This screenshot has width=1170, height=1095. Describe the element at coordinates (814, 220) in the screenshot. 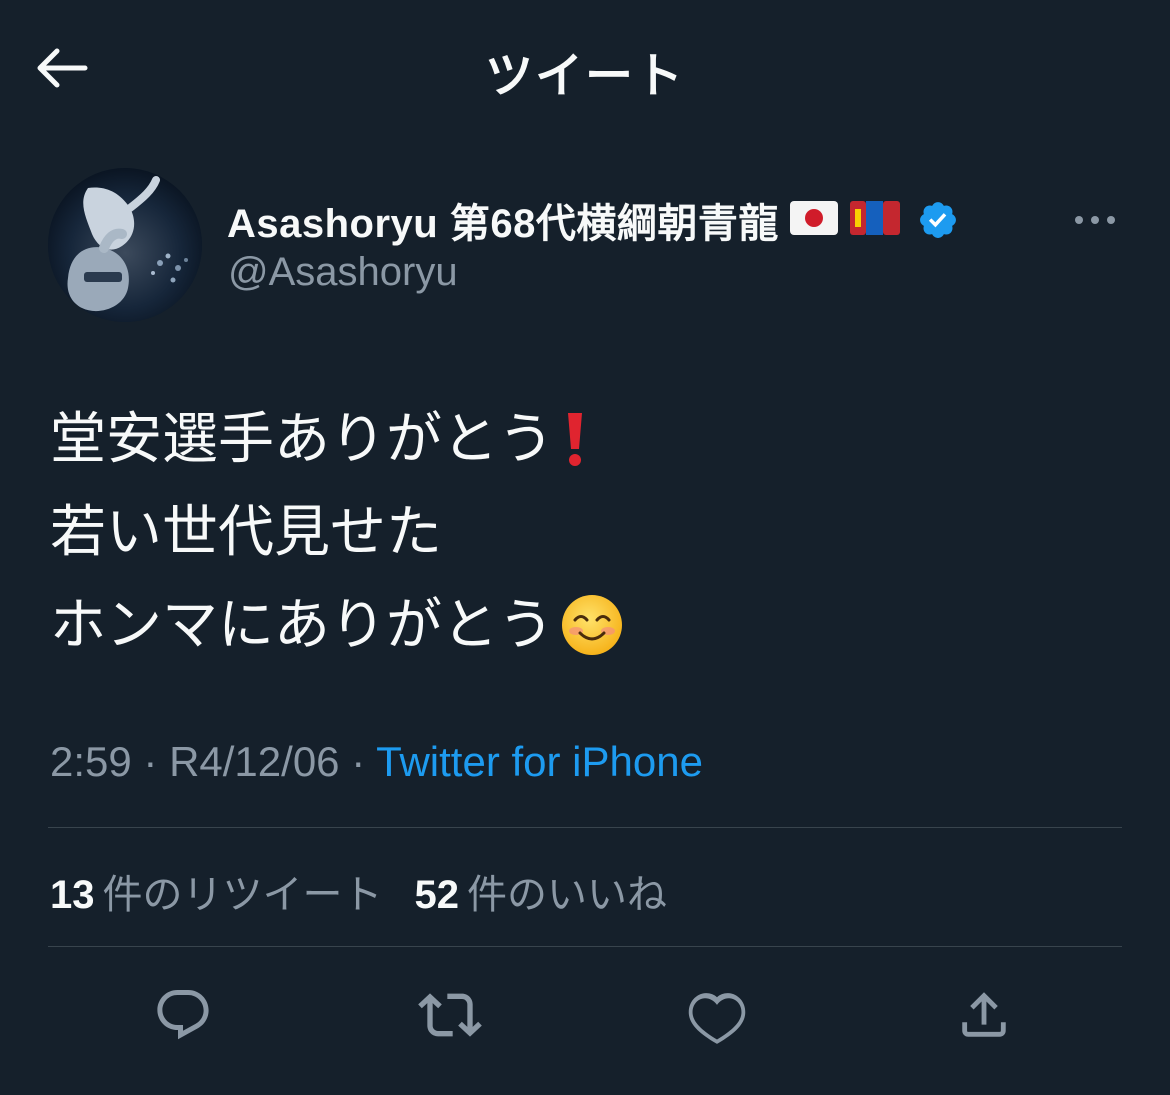

I see `flag-japan-icon` at that location.